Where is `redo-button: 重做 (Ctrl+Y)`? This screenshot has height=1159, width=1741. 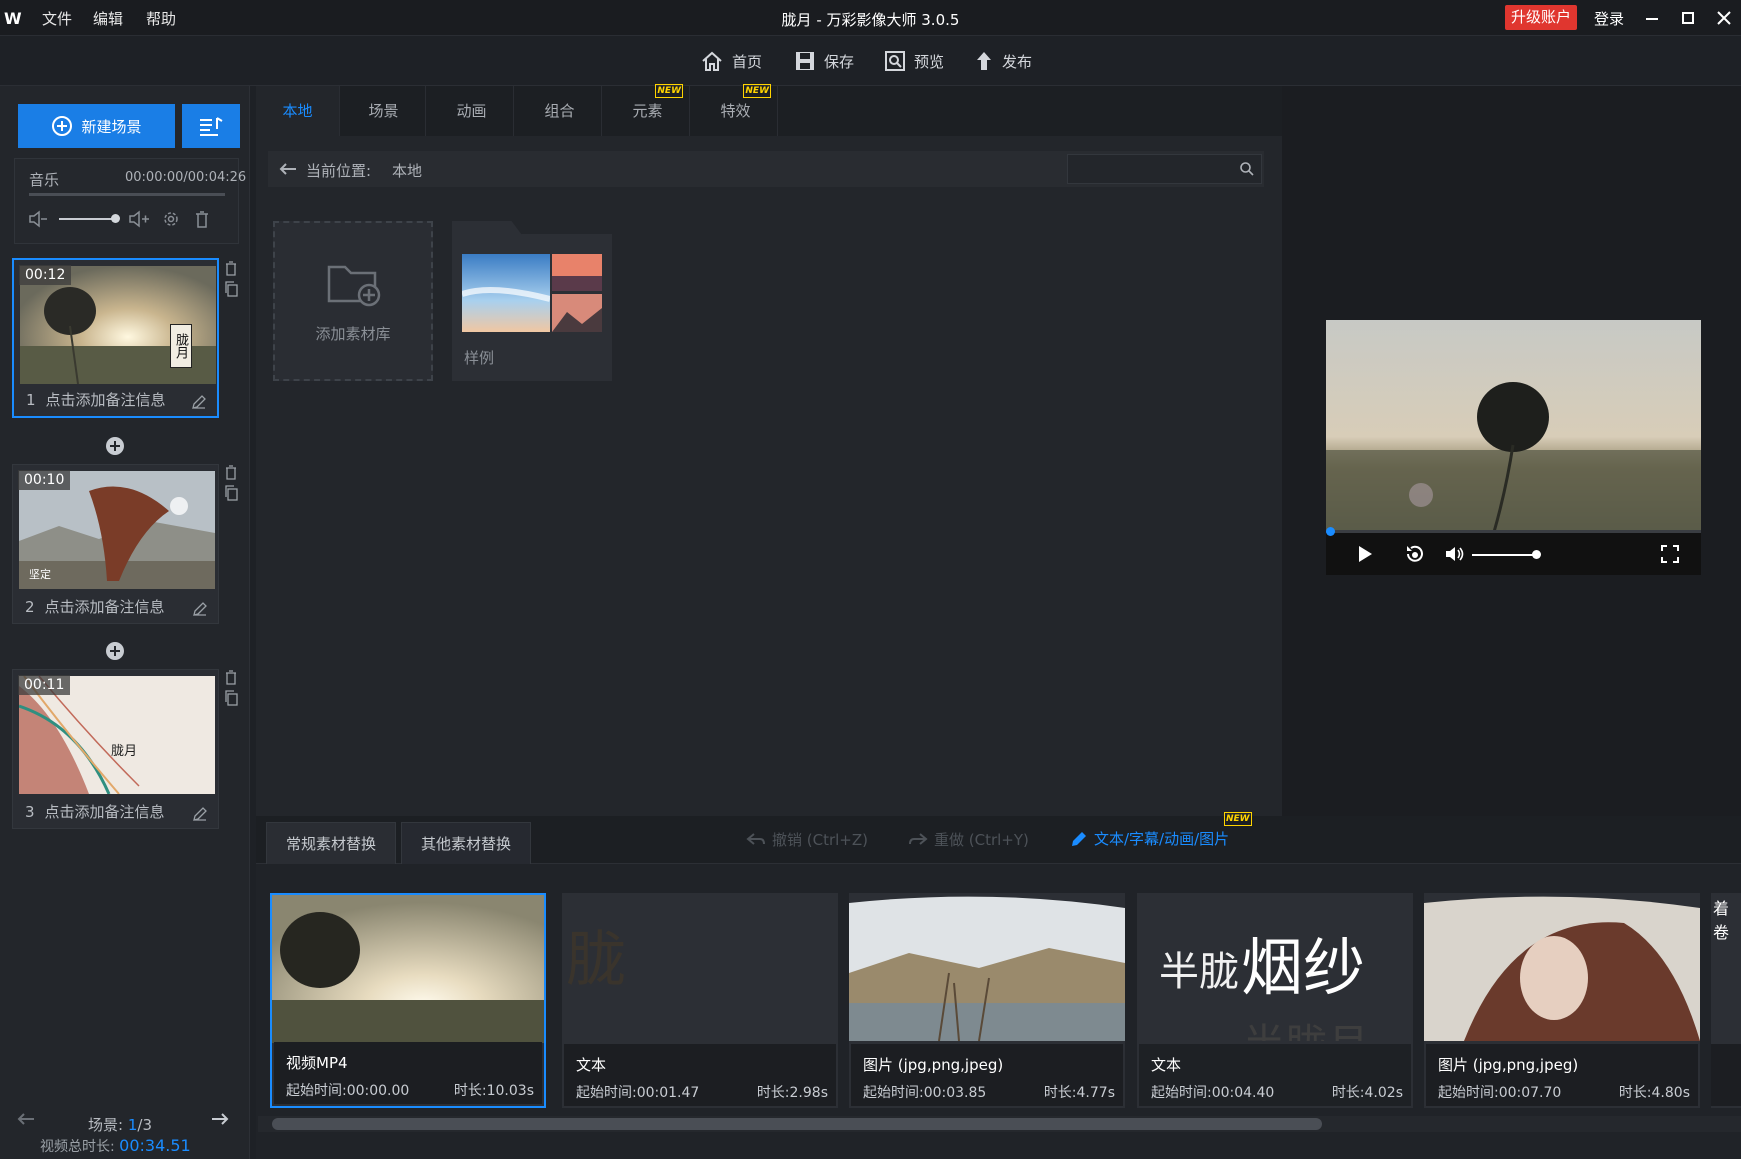
redo-button: 重做 (Ctrl+Y) is located at coordinates (968, 839).